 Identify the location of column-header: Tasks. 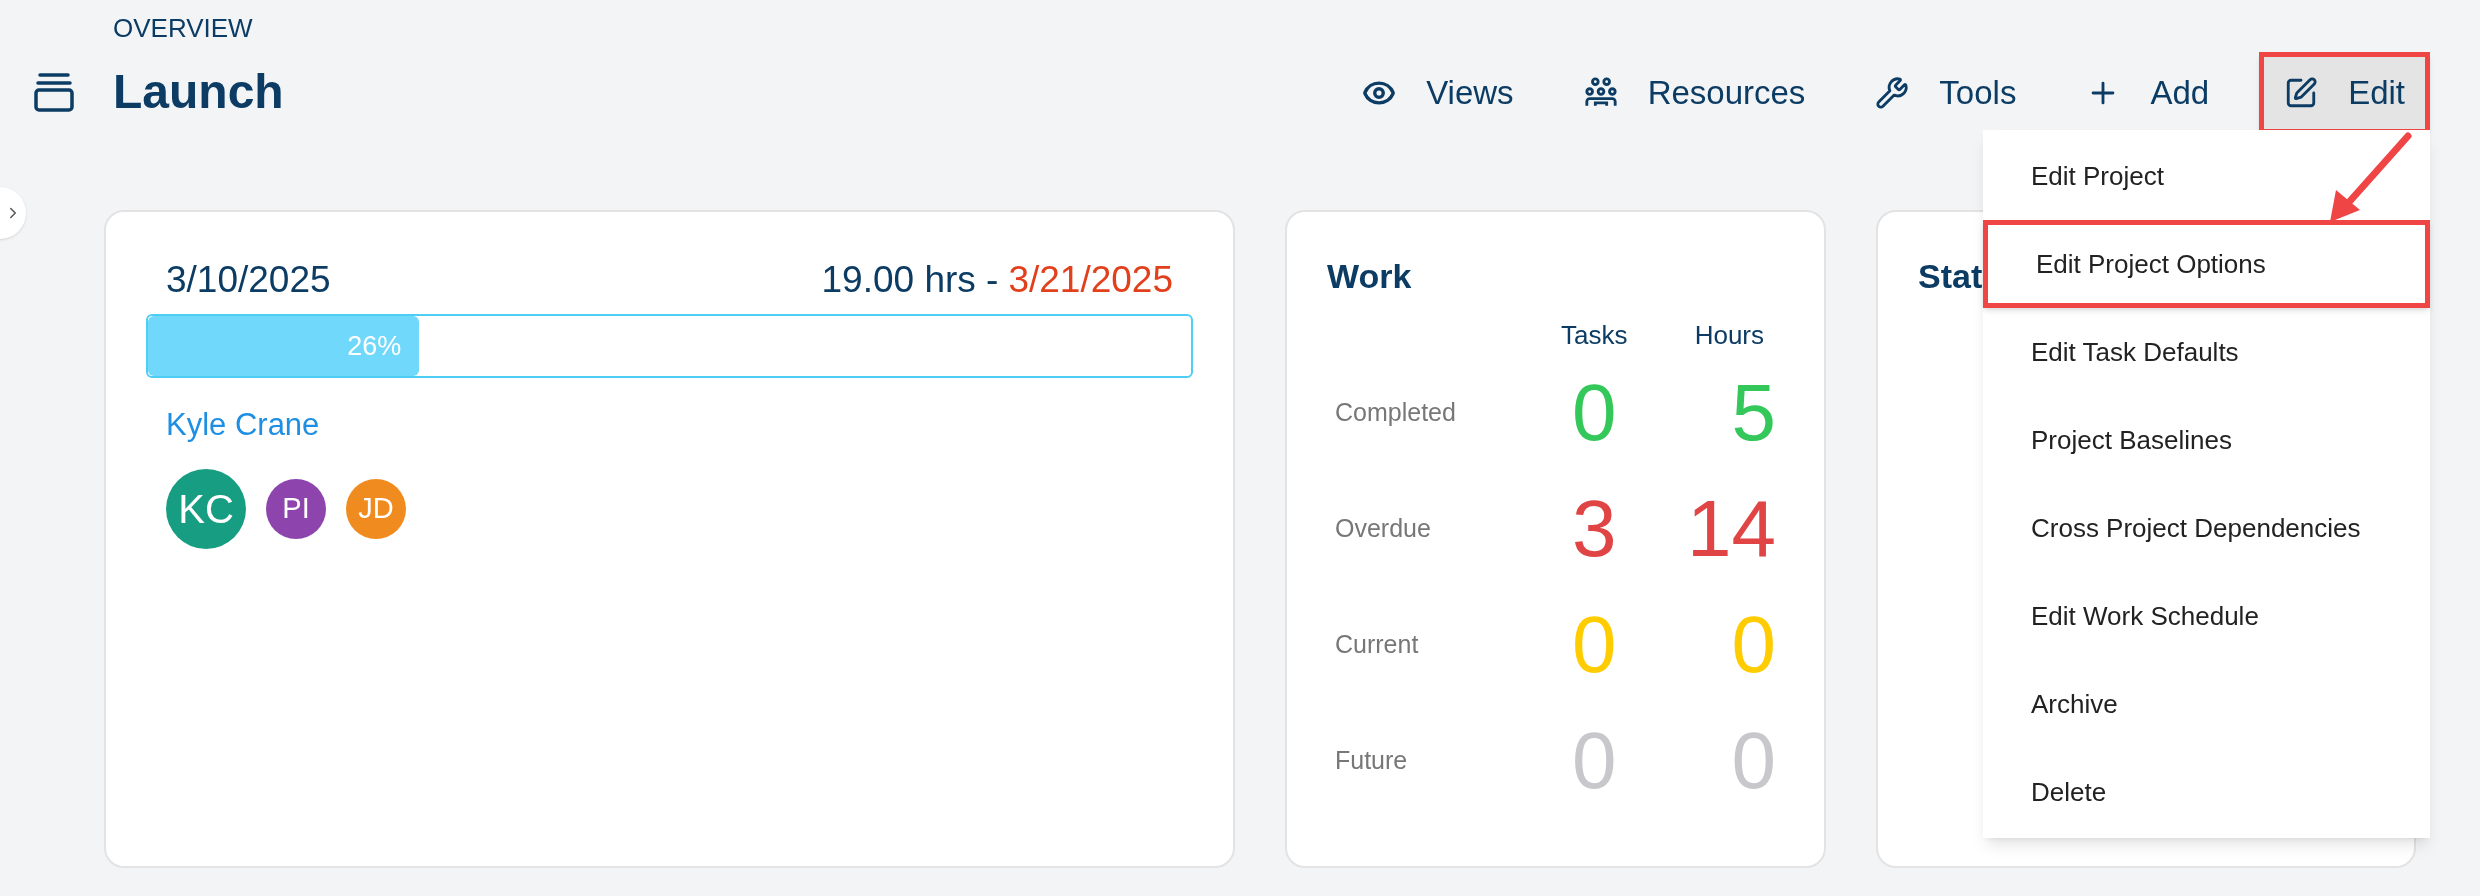
(1594, 335).